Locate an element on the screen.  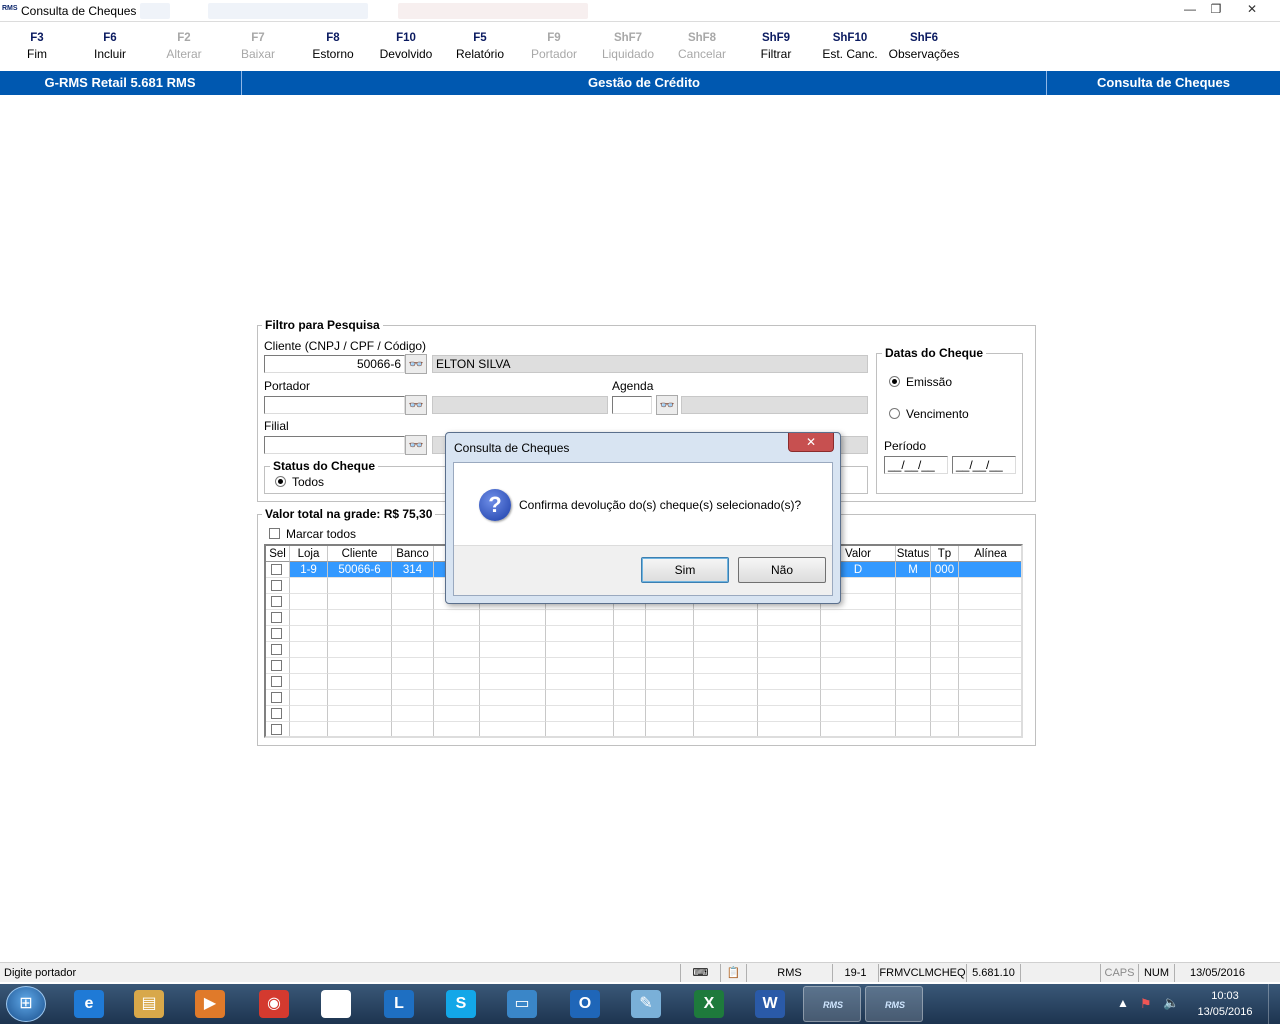
fkey-label: Filtrar is located at coordinates (776, 54).